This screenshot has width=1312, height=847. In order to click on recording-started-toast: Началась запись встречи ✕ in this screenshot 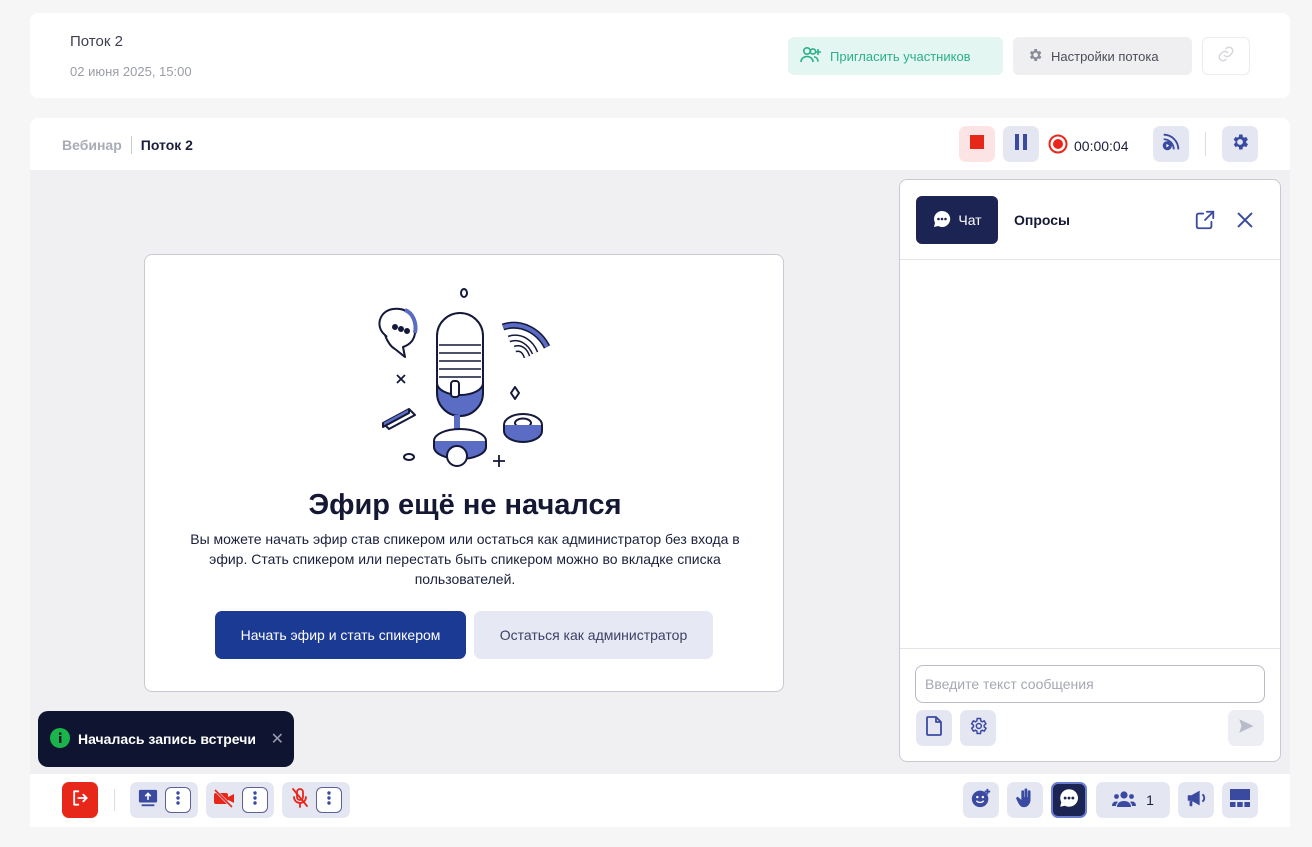, I will do `click(166, 739)`.